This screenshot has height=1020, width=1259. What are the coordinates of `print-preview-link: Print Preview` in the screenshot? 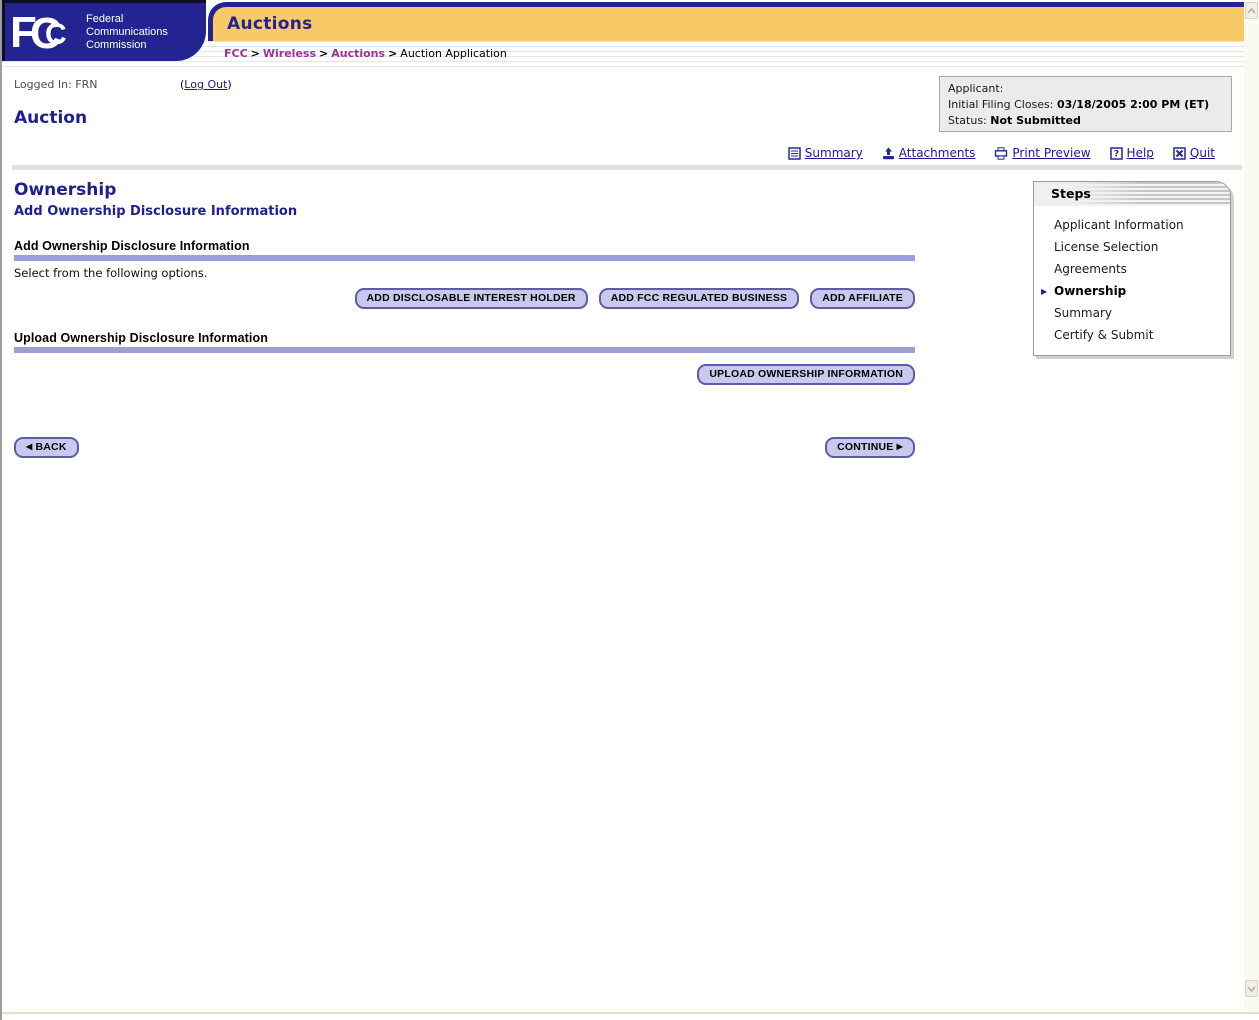 It's located at (1042, 153).